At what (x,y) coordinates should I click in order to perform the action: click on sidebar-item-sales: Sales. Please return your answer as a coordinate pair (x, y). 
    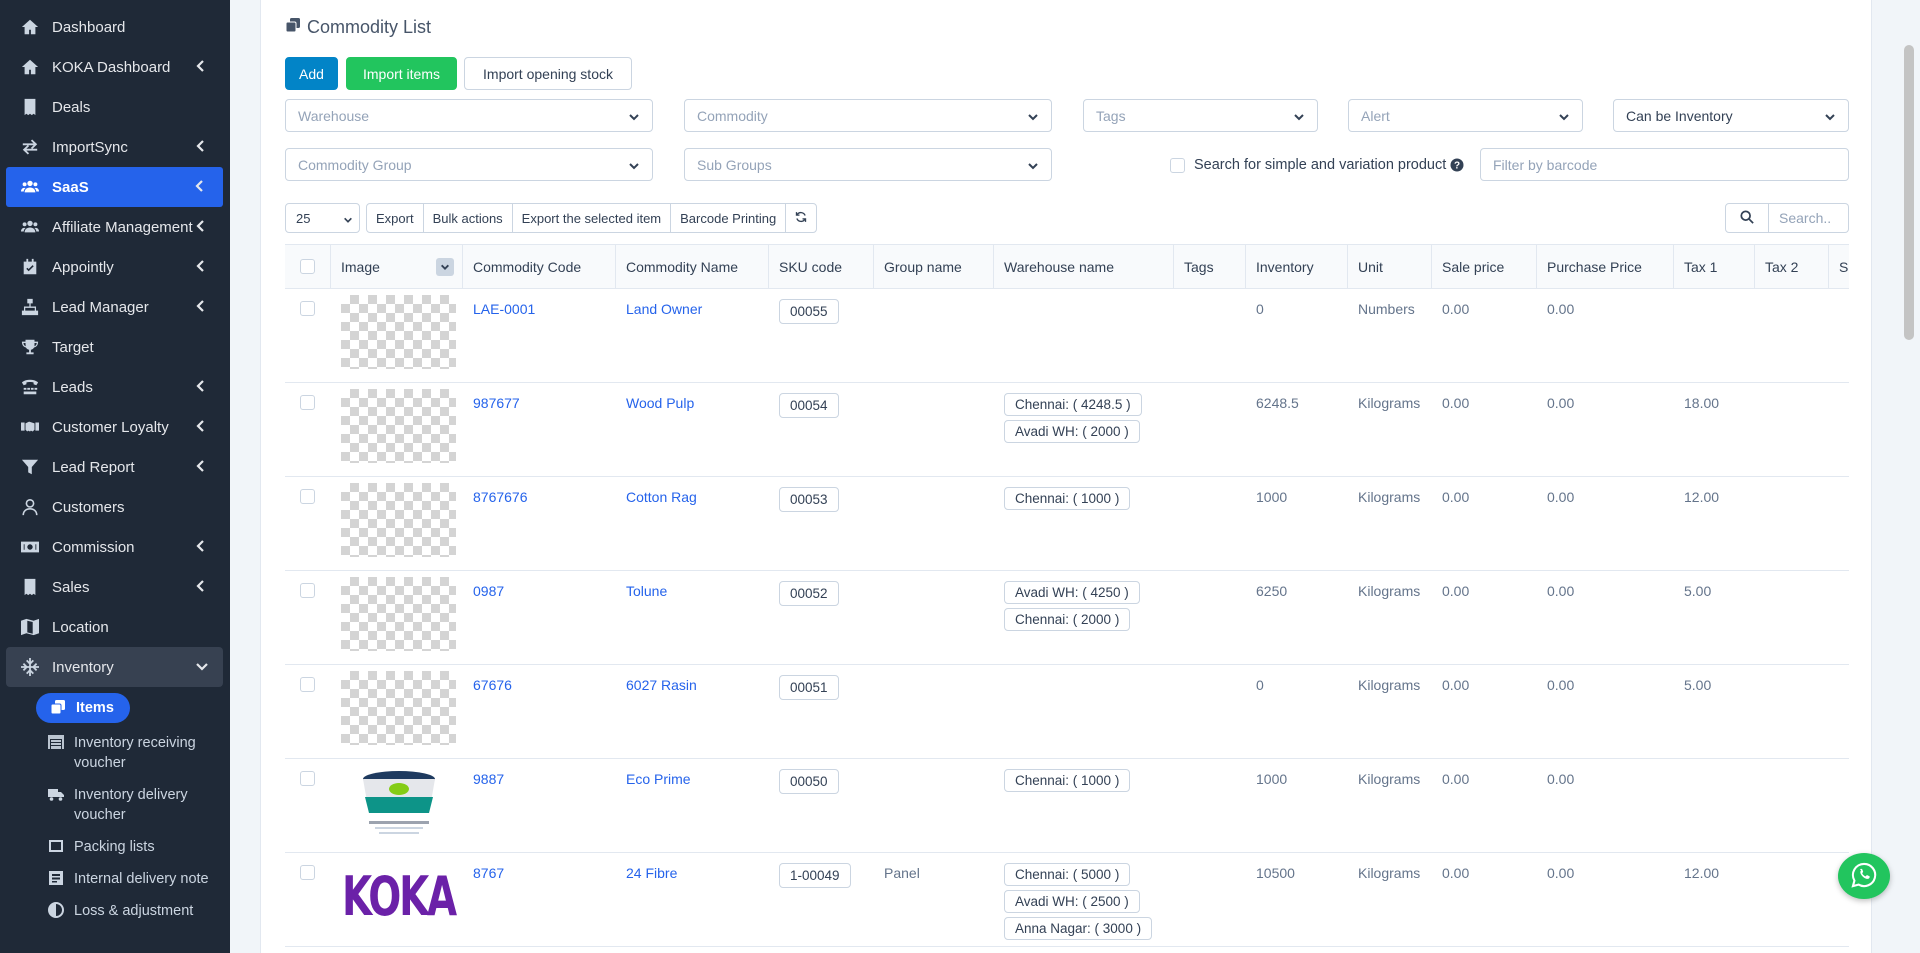
    Looking at the image, I should click on (115, 587).